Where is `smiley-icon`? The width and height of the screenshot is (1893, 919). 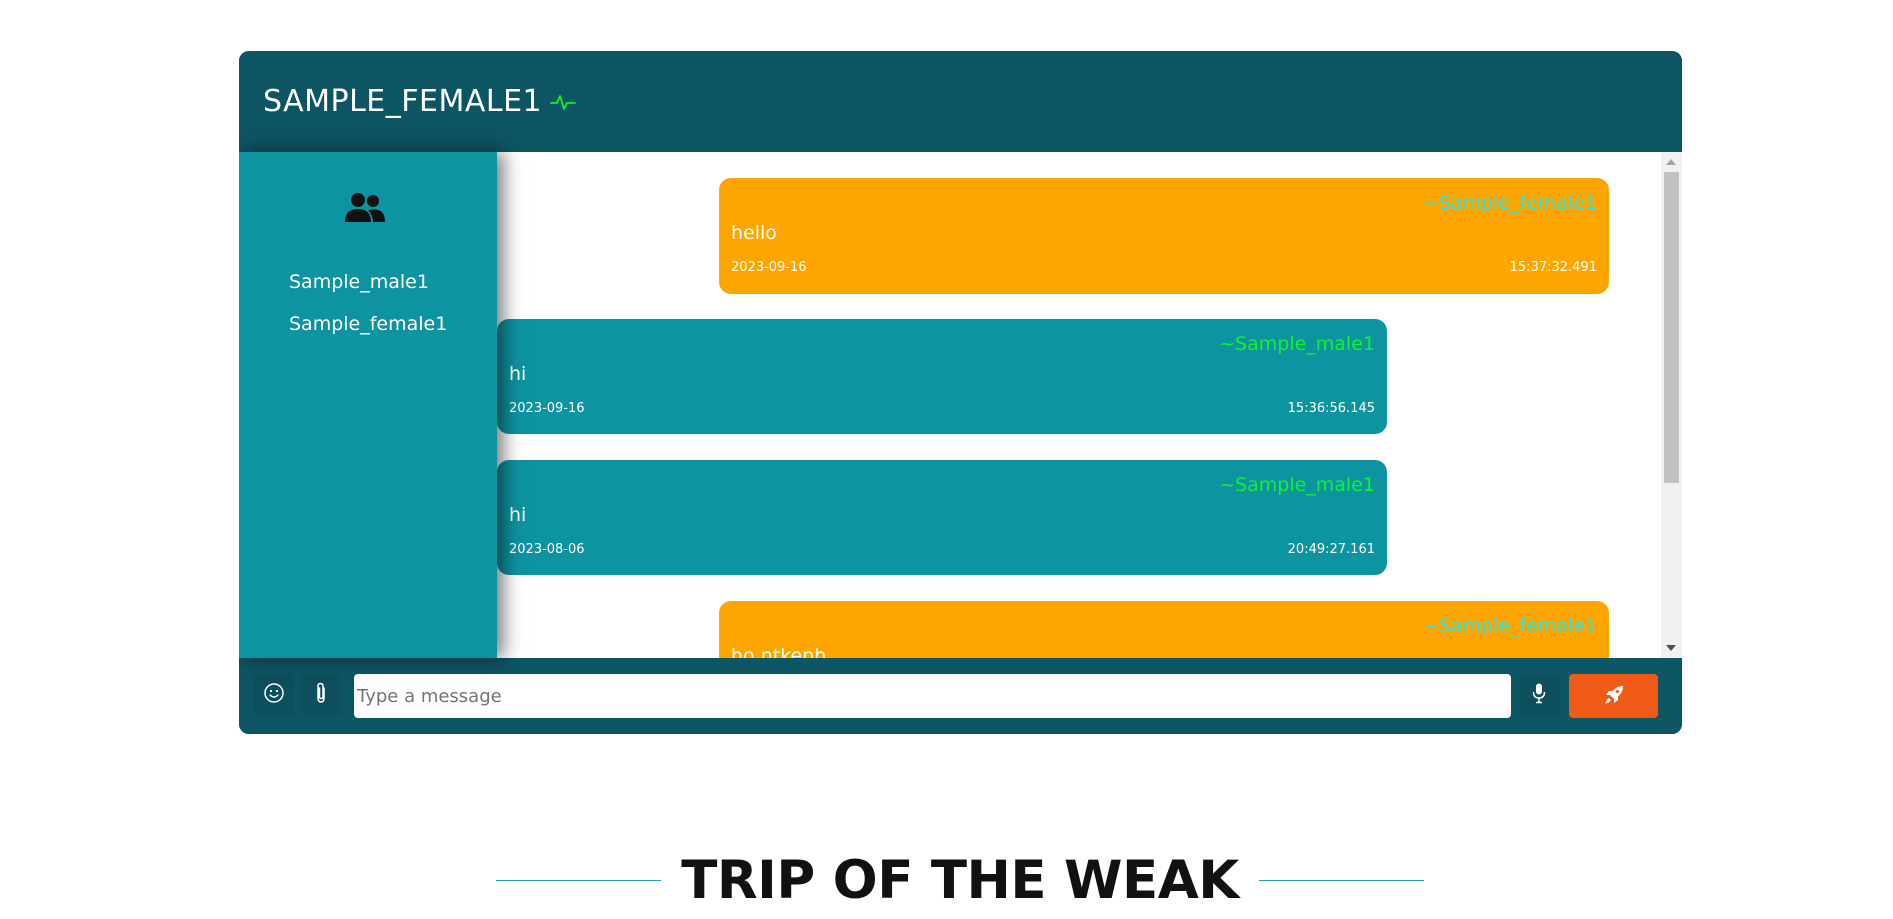
smiley-icon is located at coordinates (274, 695).